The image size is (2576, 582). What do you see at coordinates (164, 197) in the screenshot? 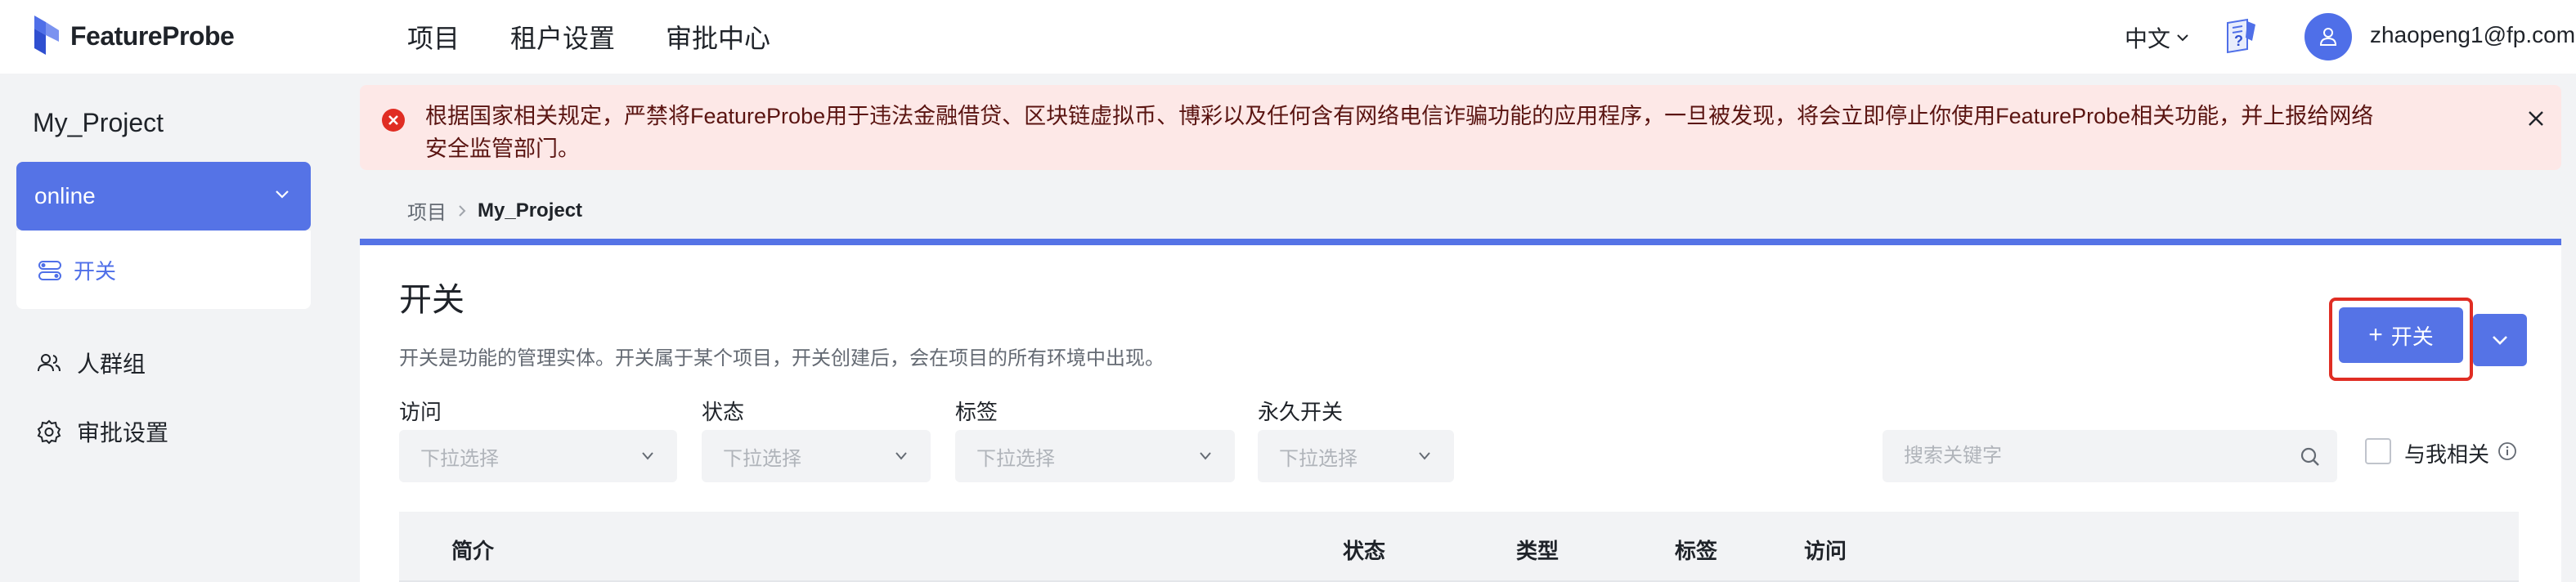
I see `environment-select: online` at bounding box center [164, 197].